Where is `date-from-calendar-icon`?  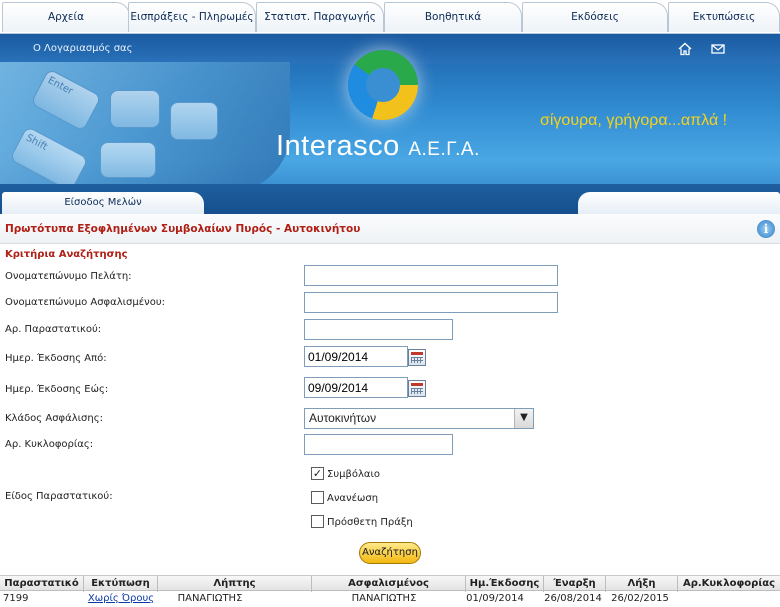 date-from-calendar-icon is located at coordinates (417, 357).